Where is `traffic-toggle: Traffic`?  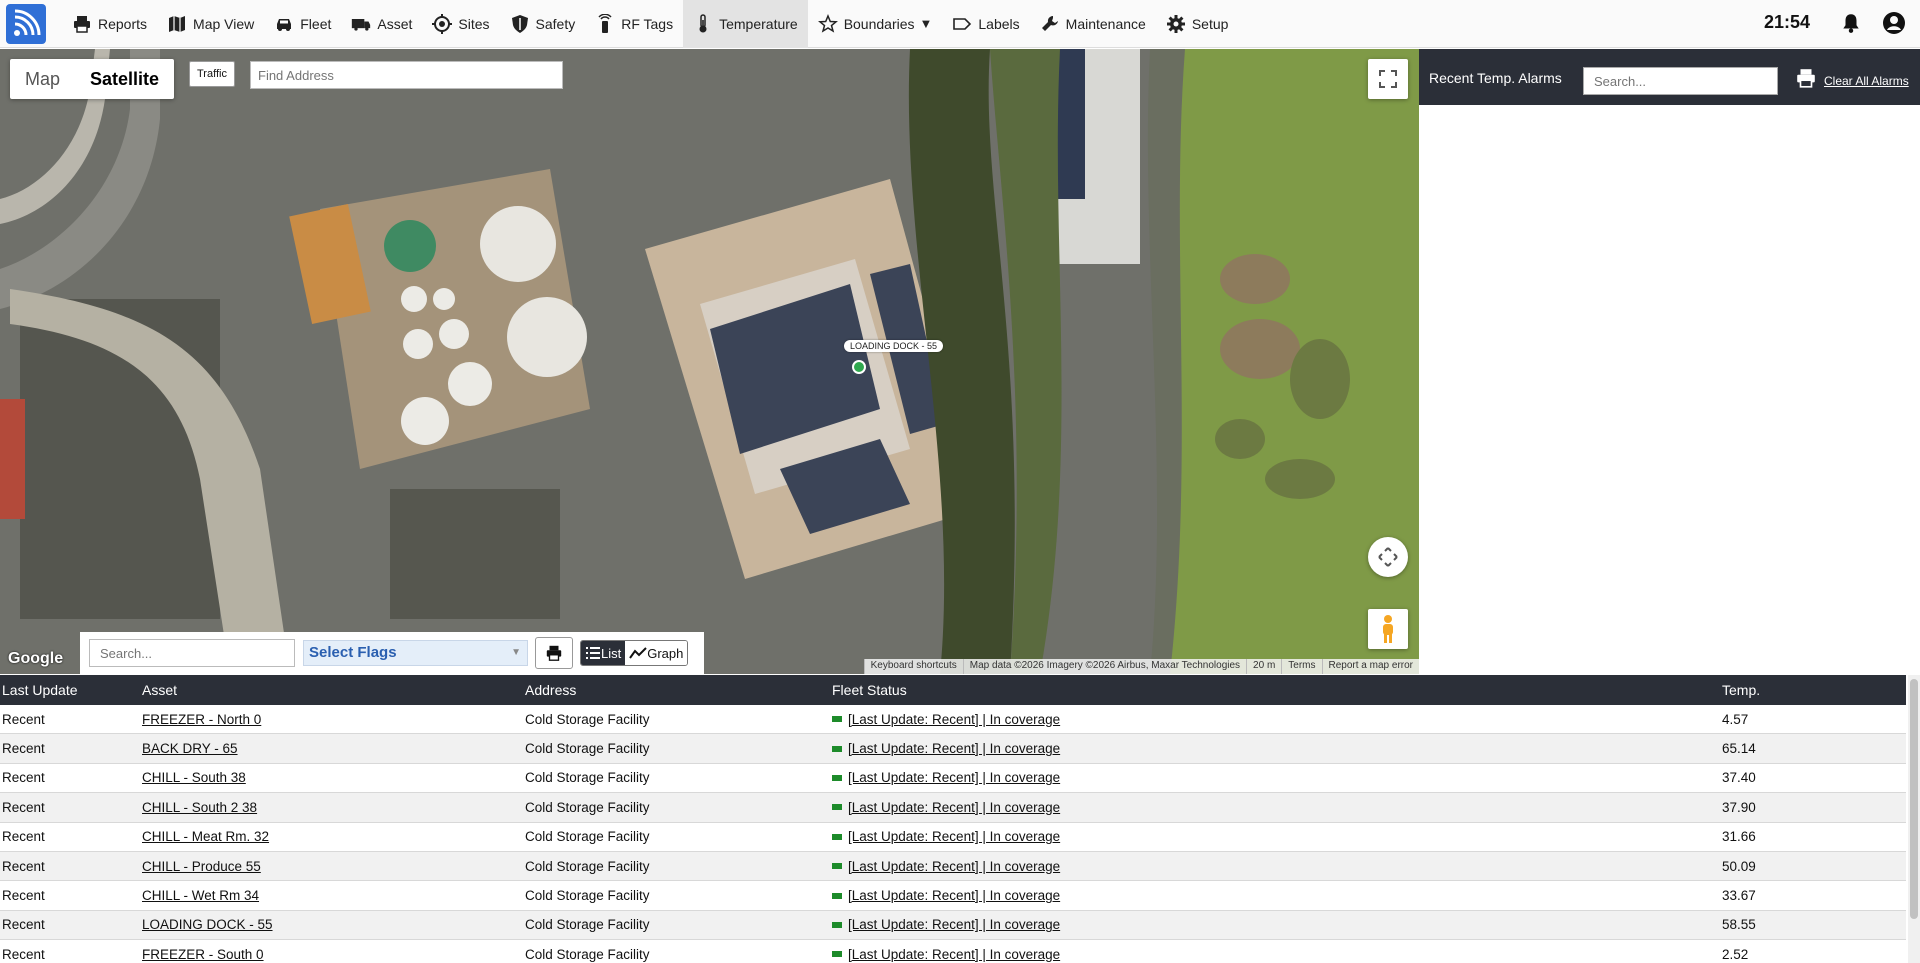
traffic-toggle: Traffic is located at coordinates (212, 74).